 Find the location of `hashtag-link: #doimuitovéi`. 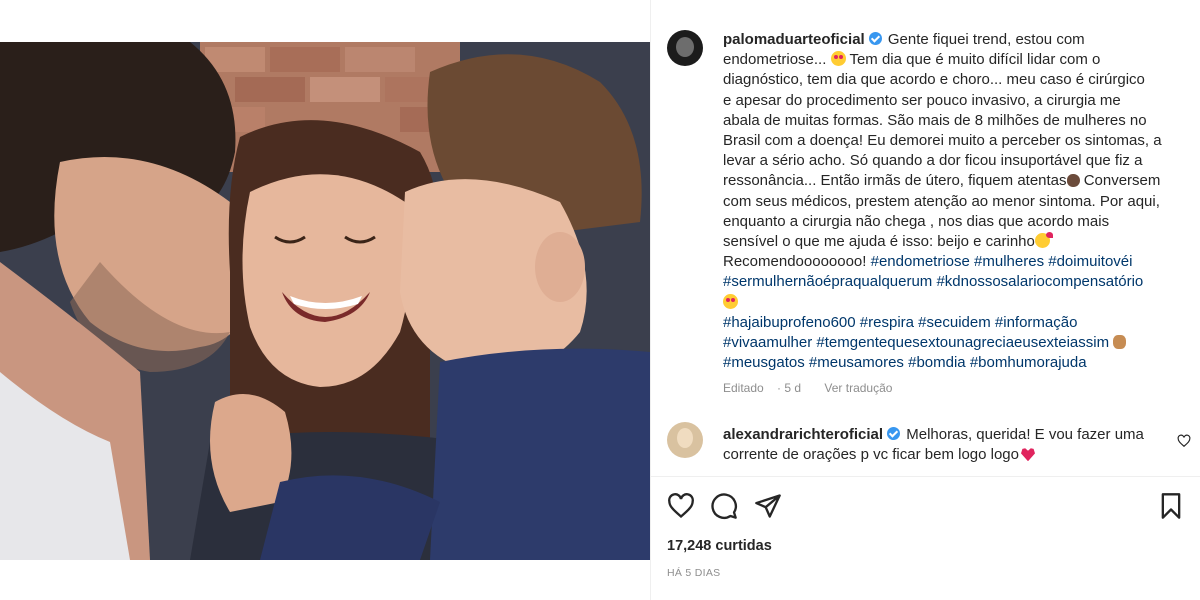

hashtag-link: #doimuitovéi is located at coordinates (1090, 261).